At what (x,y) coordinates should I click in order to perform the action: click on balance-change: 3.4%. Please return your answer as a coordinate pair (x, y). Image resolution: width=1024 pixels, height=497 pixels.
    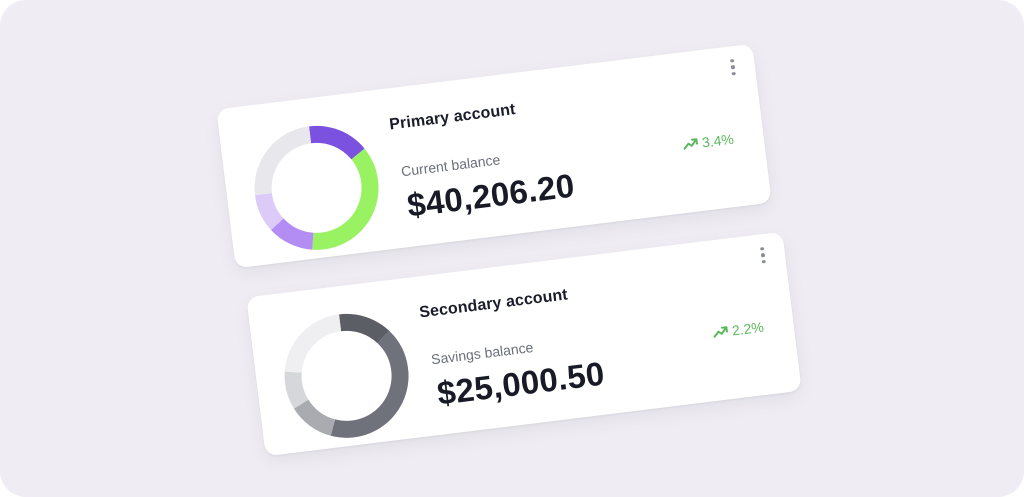
    Looking at the image, I should click on (708, 141).